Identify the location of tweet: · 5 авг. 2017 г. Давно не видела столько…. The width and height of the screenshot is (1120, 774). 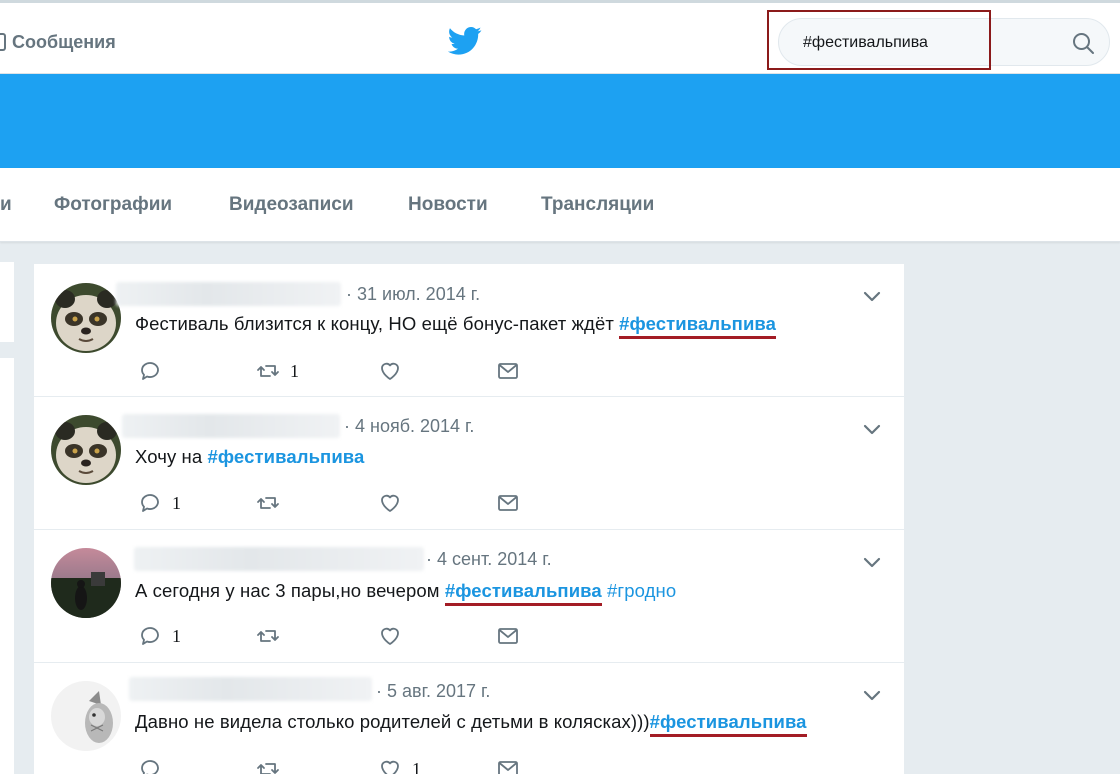
(469, 718).